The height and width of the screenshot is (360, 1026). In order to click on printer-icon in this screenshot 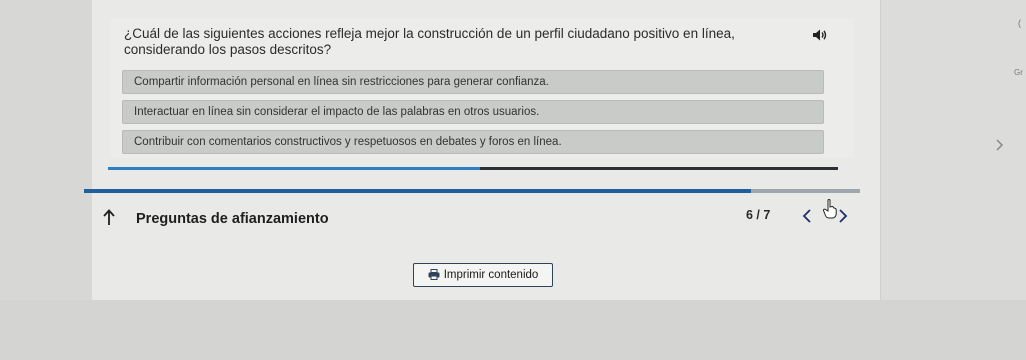, I will do `click(434, 274)`.